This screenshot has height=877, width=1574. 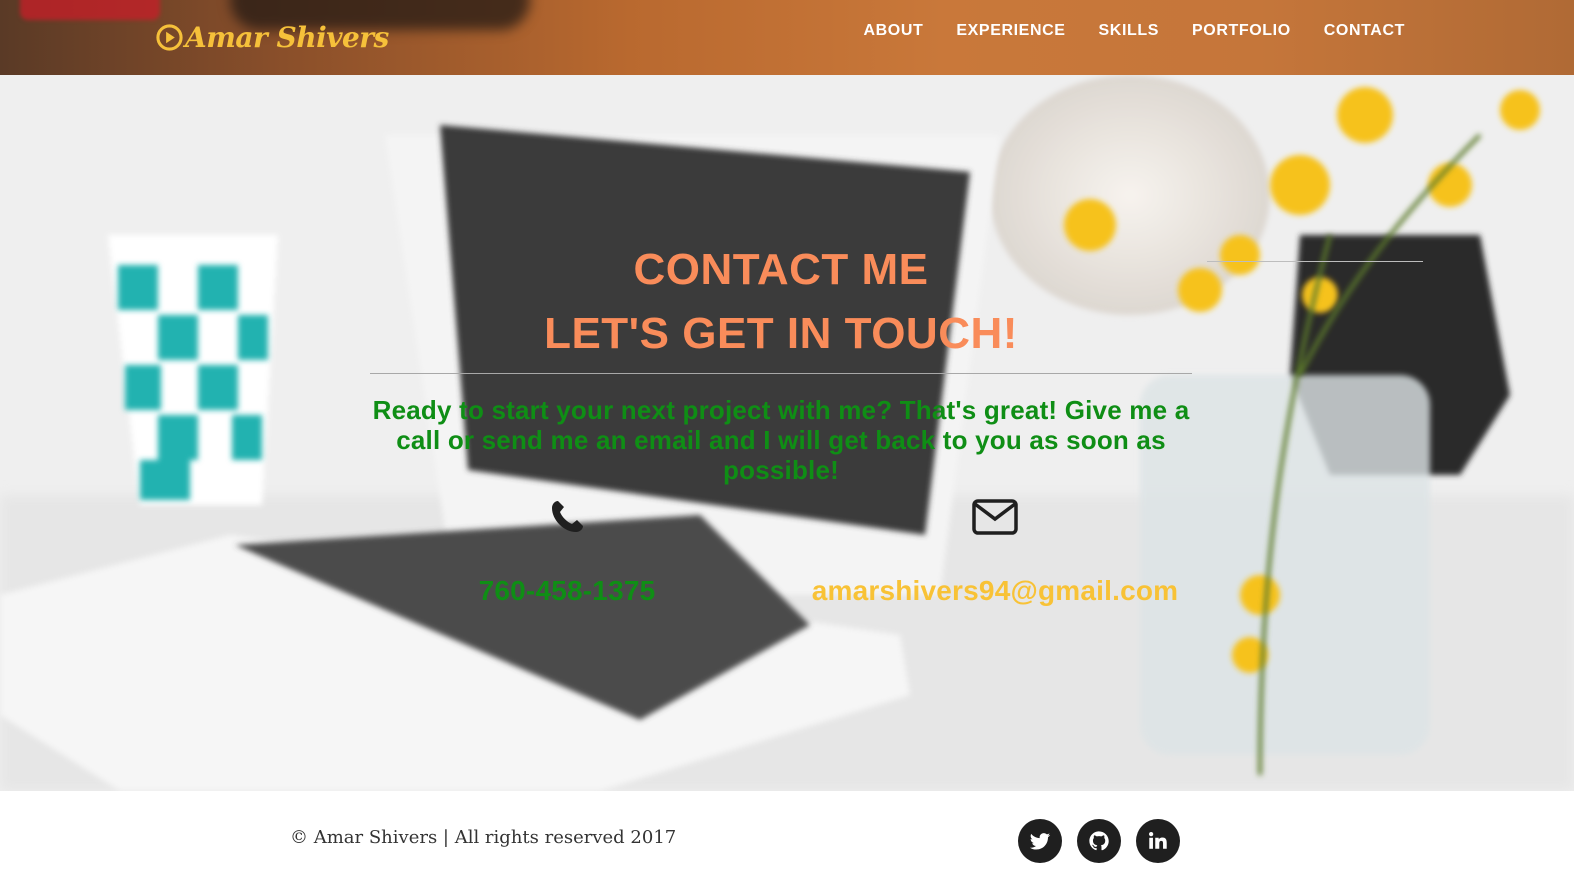 I want to click on github-icon, so click(x=1099, y=841).